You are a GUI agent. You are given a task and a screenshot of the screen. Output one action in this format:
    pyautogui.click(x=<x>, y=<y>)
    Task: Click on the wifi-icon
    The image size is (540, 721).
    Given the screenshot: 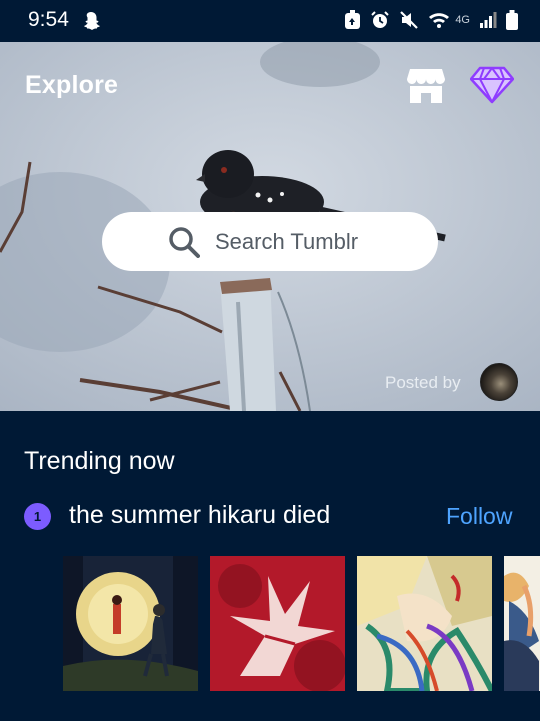 What is the action you would take?
    pyautogui.click(x=439, y=20)
    